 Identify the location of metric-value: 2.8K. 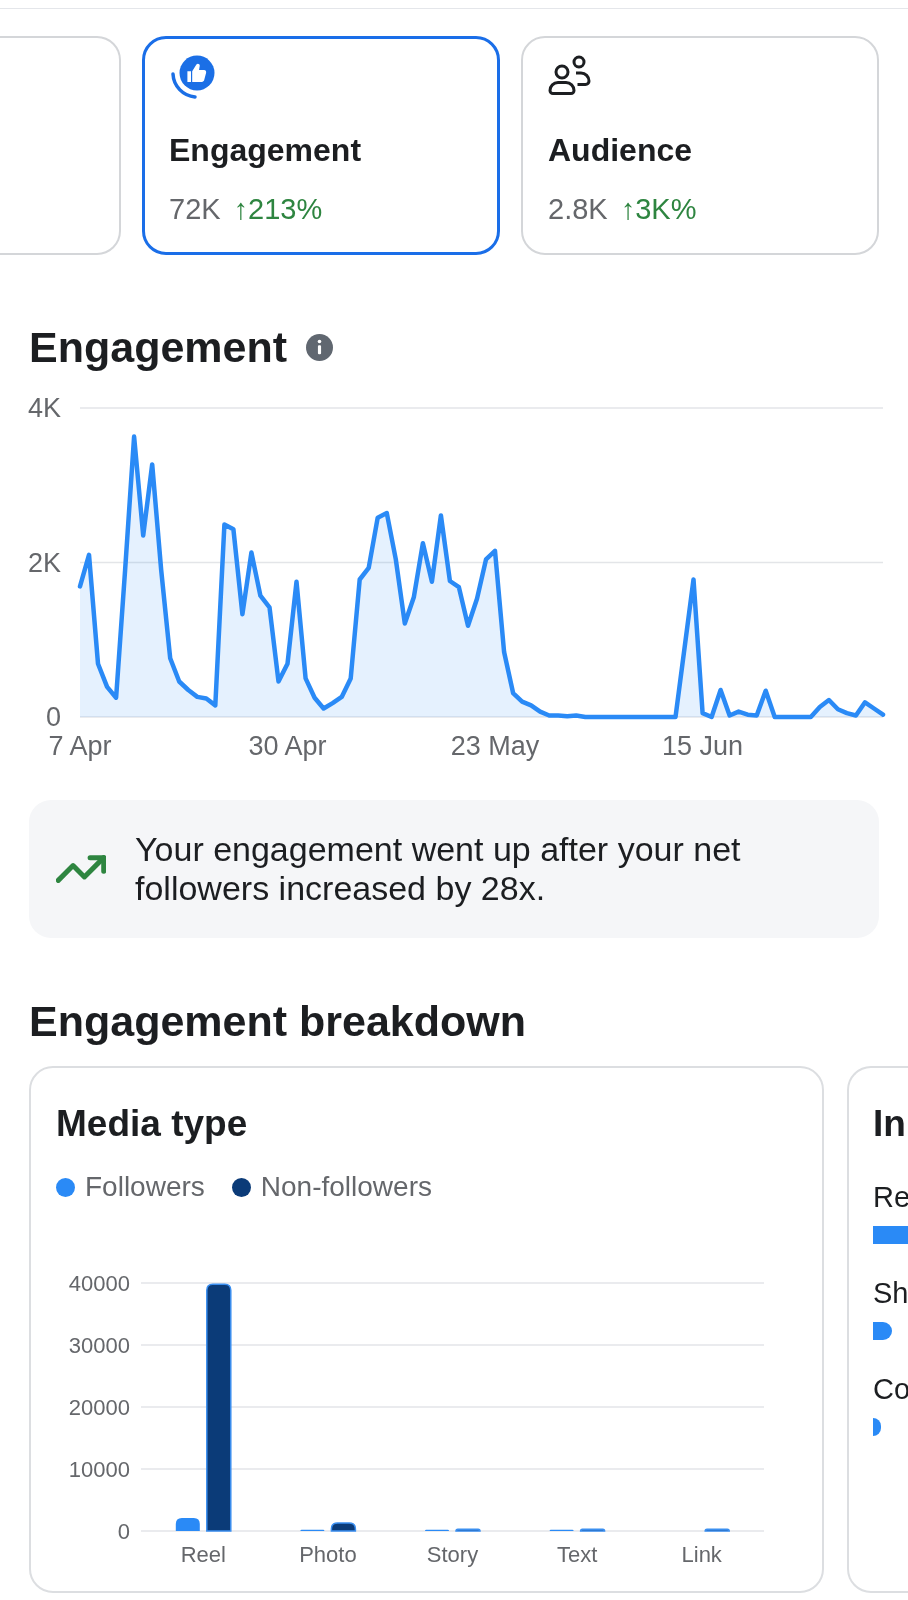
(578, 209).